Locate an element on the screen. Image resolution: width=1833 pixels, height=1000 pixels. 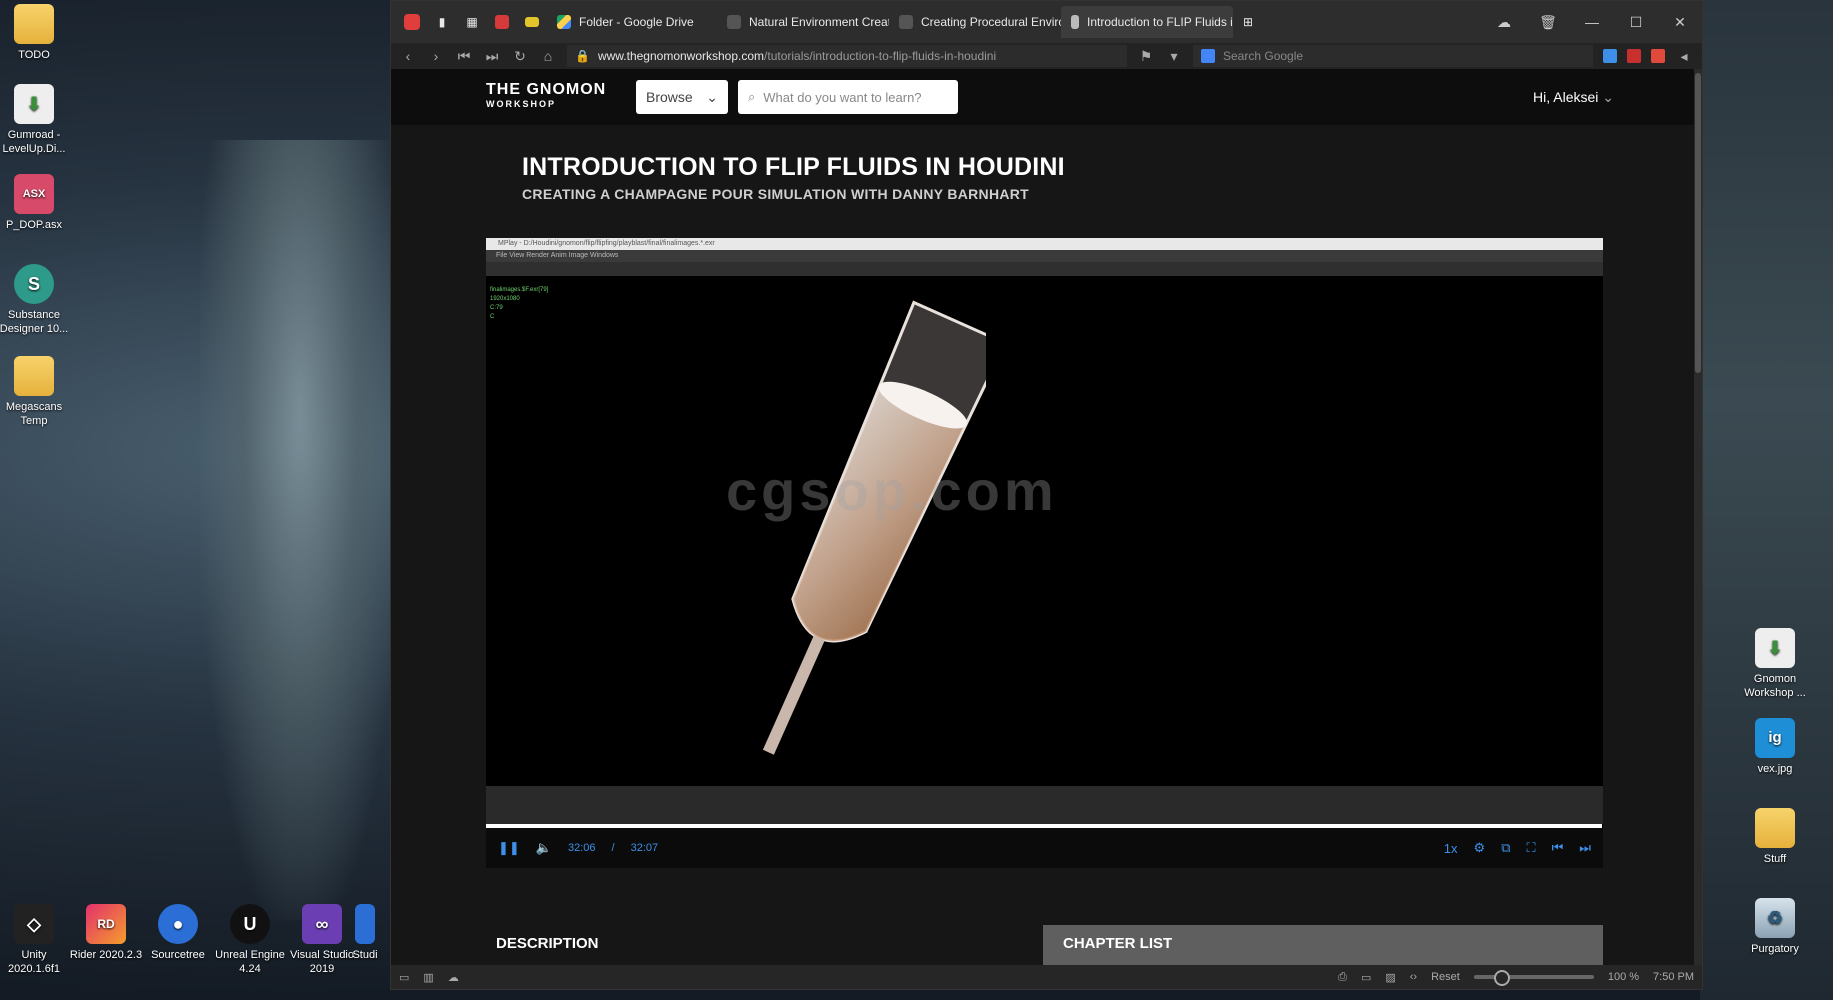
zoom-reset-button: Reset is located at coordinates (1445, 977).